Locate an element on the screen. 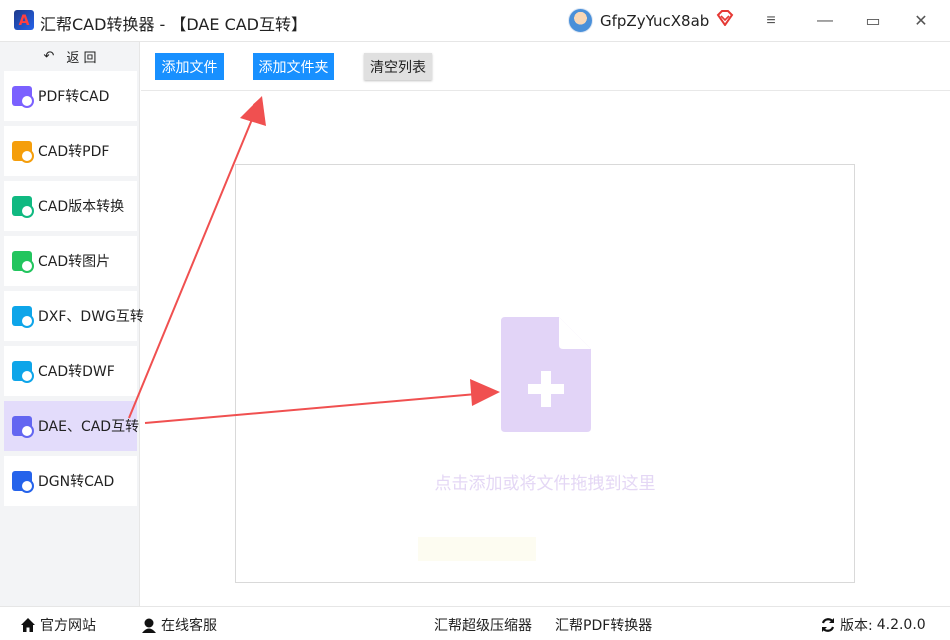 This screenshot has width=950, height=640. faint-placeholder is located at coordinates (477, 549).